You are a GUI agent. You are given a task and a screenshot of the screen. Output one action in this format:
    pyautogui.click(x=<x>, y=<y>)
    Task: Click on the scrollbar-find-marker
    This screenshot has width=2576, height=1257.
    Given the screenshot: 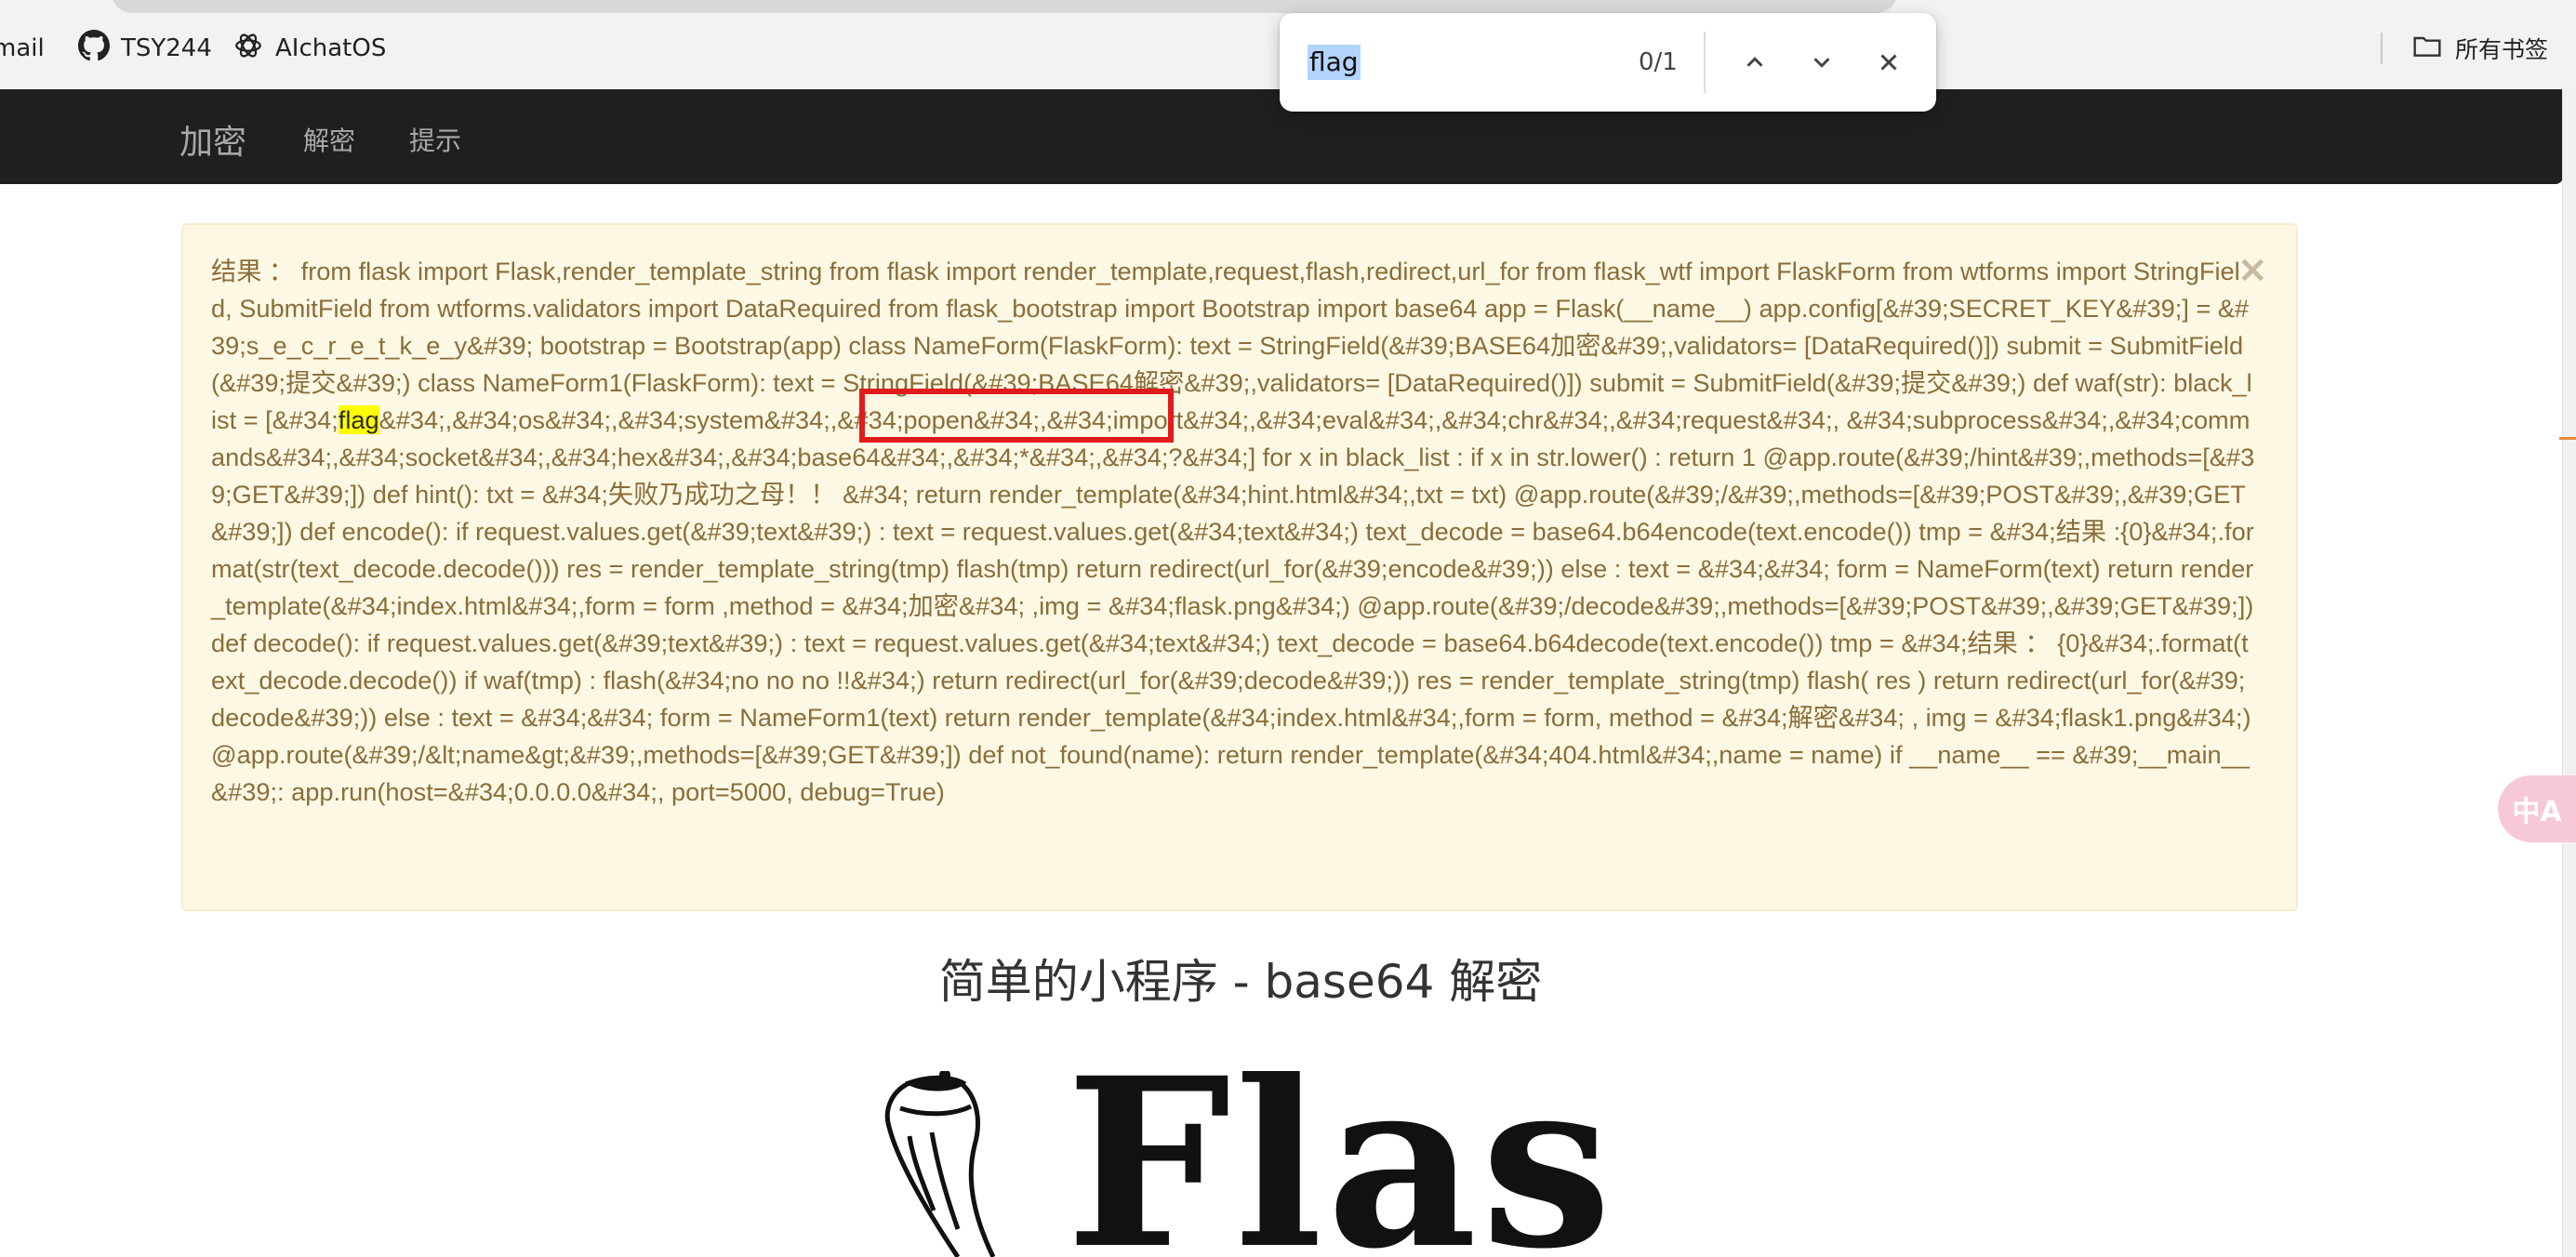 What is the action you would take?
    pyautogui.click(x=2567, y=438)
    